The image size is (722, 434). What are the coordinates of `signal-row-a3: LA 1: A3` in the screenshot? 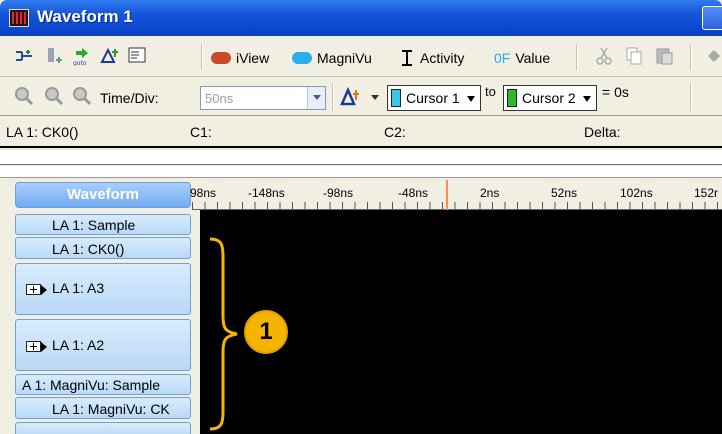 It's located at (103, 289).